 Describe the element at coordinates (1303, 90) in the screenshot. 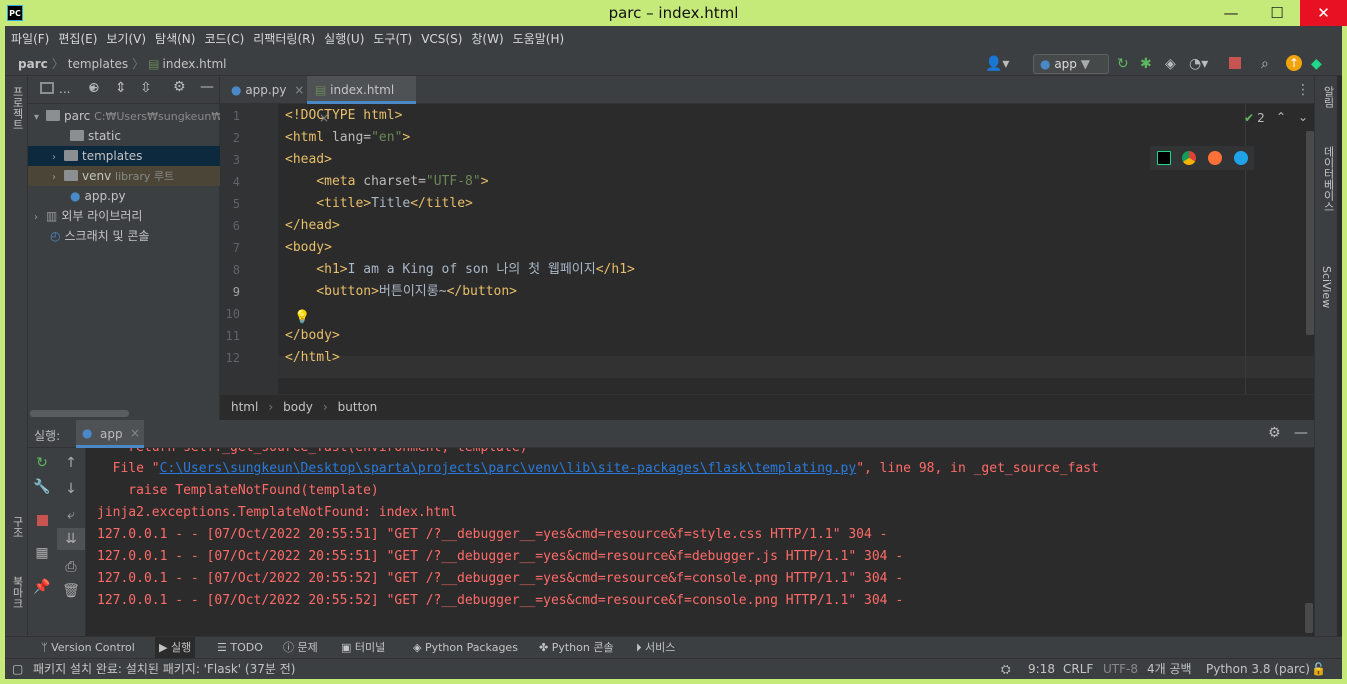

I see `more-tabs-icon: ⋮` at that location.